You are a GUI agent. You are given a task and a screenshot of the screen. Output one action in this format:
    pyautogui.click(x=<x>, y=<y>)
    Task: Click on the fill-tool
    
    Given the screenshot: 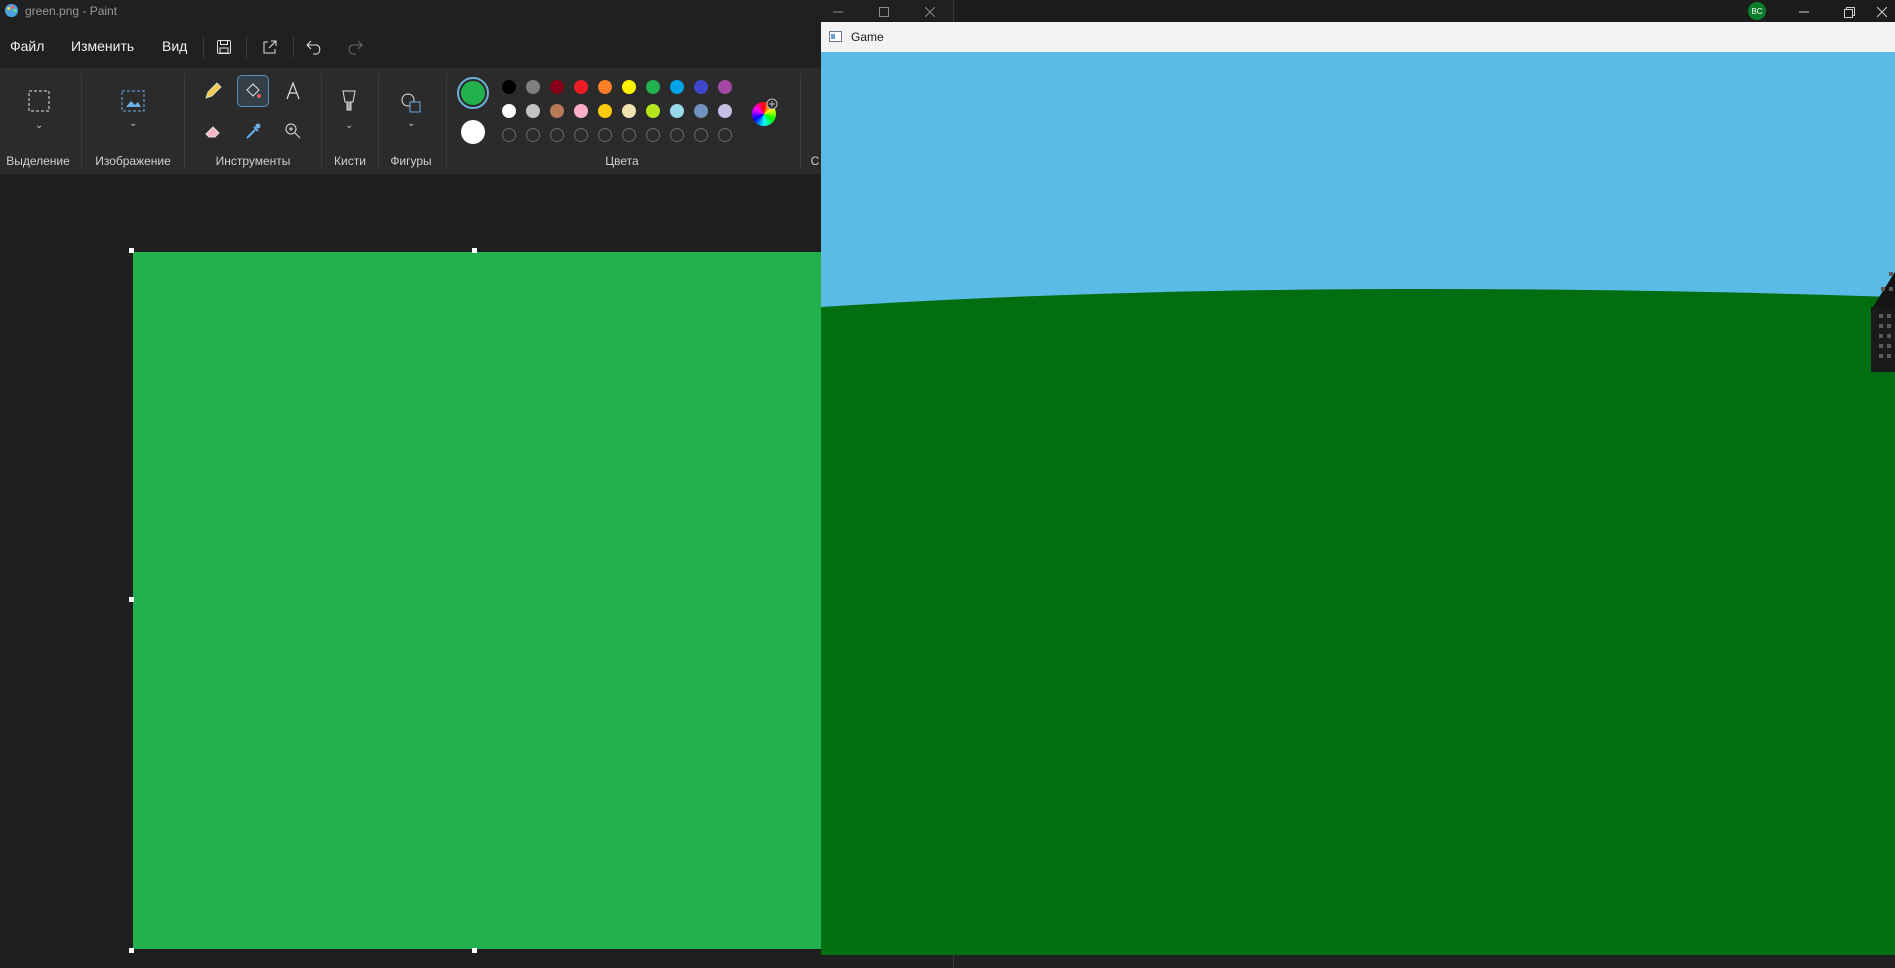 What is the action you would take?
    pyautogui.click(x=253, y=91)
    